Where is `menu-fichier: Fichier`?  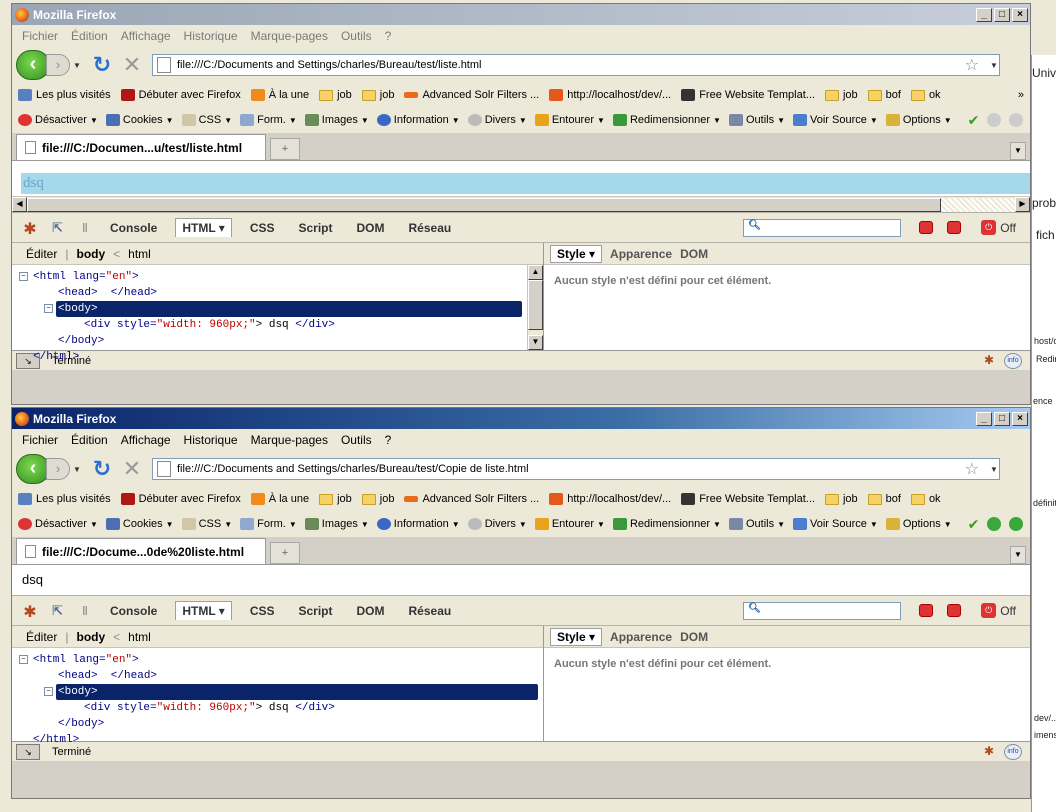 menu-fichier: Fichier is located at coordinates (40, 440).